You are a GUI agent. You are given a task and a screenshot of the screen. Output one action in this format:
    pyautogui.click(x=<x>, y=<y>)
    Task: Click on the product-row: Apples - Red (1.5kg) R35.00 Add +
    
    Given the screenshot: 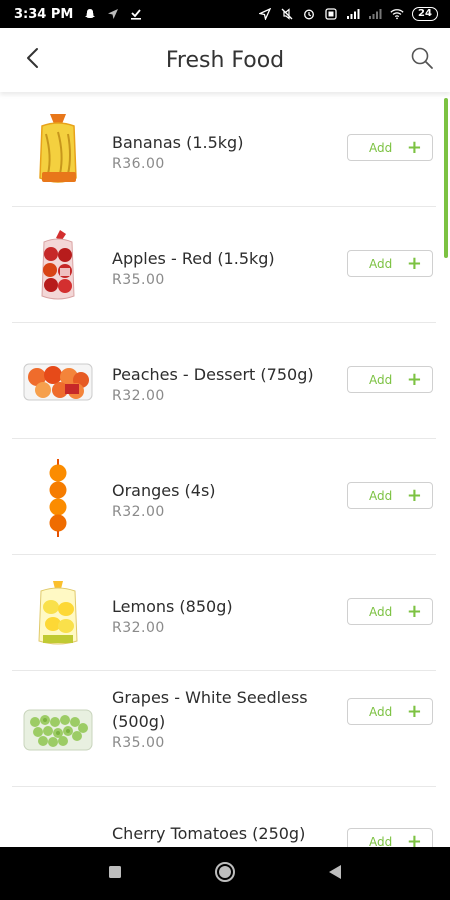 What is the action you would take?
    pyautogui.click(x=224, y=265)
    